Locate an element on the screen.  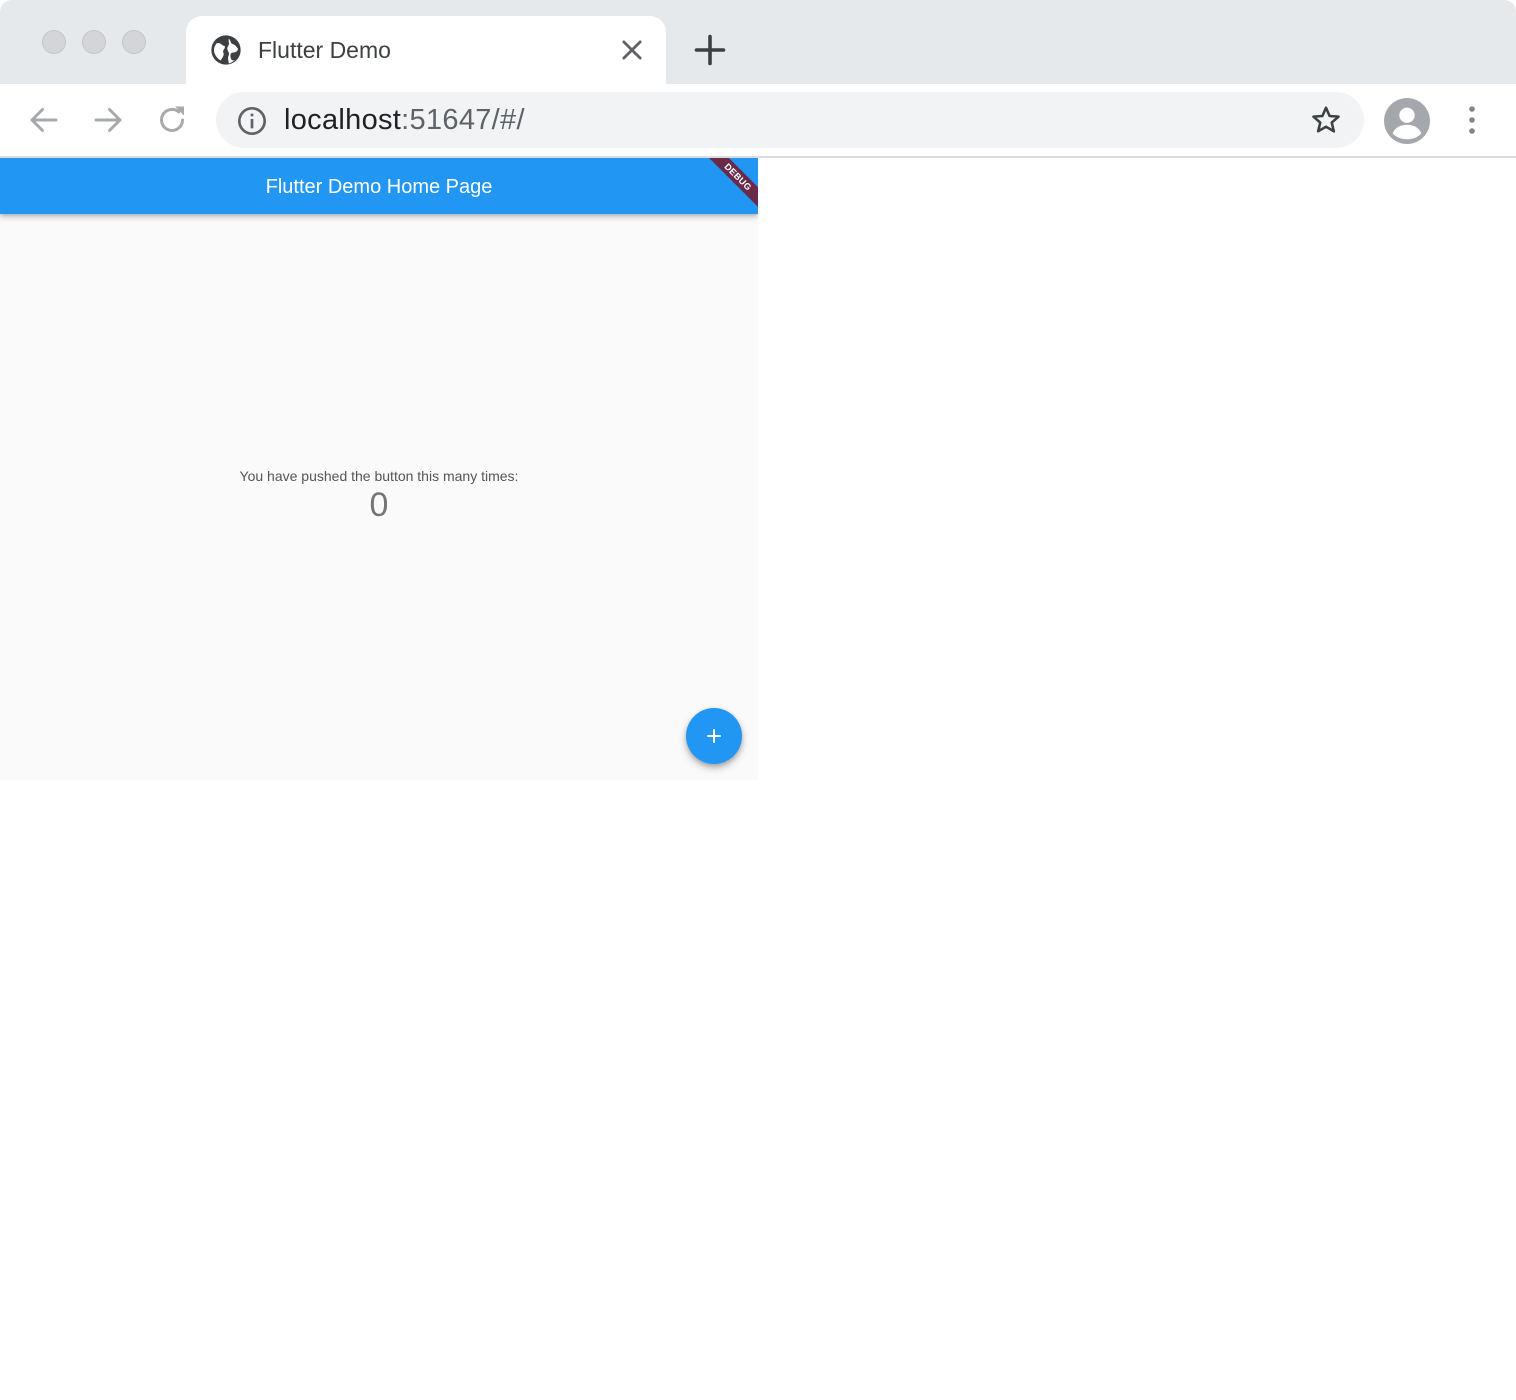
url-text: localhost:51647/#/ is located at coordinates (404, 120).